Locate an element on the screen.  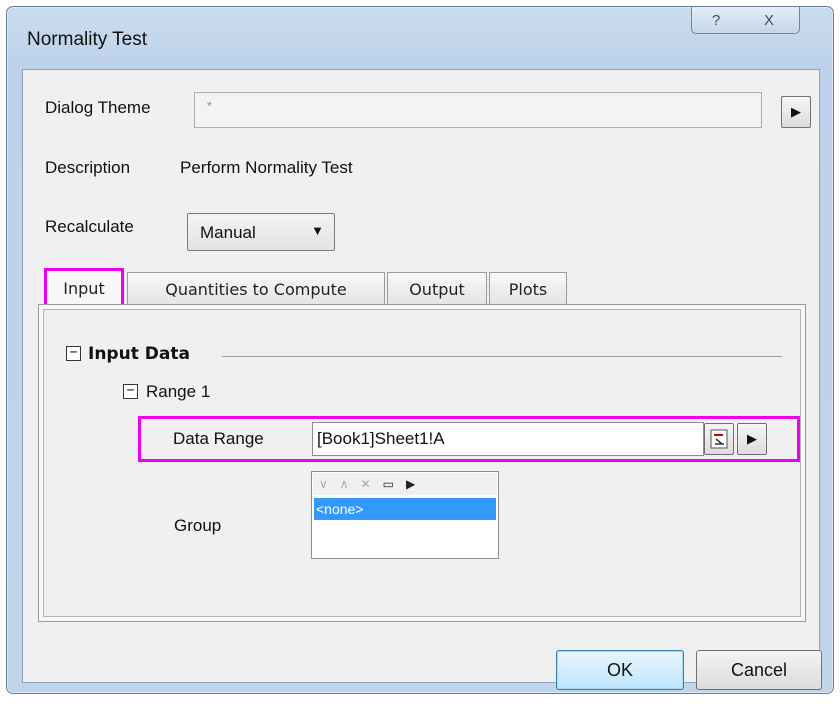
close-button: X is located at coordinates (769, 20).